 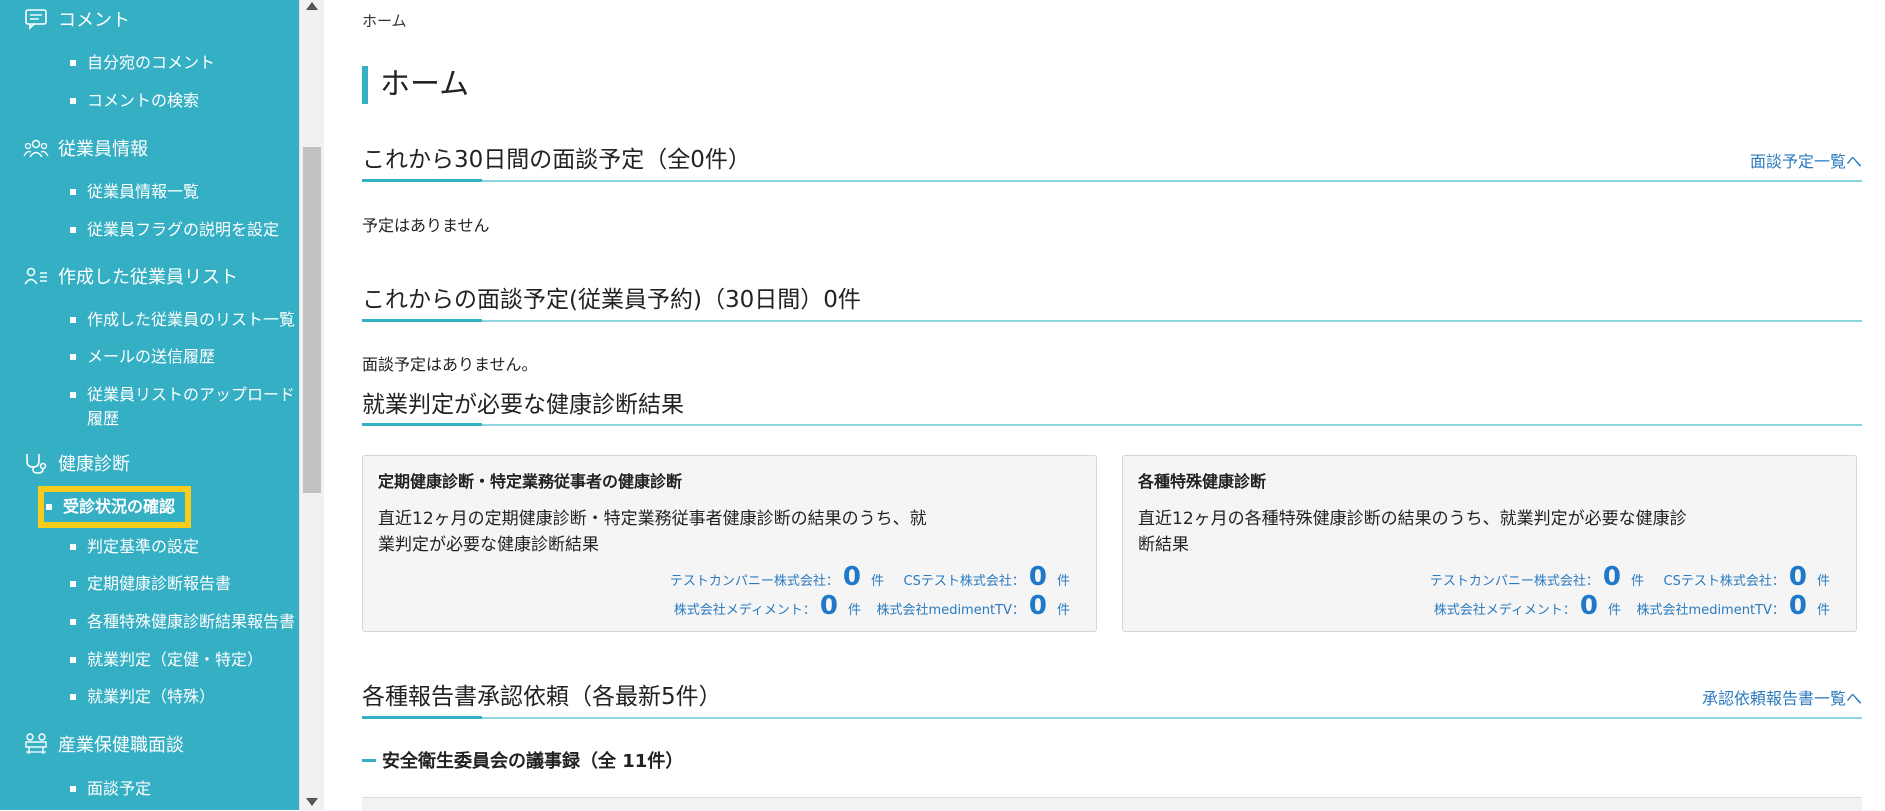 What do you see at coordinates (103, 149) in the screenshot?
I see `sidebar-section-label: 従業員情報` at bounding box center [103, 149].